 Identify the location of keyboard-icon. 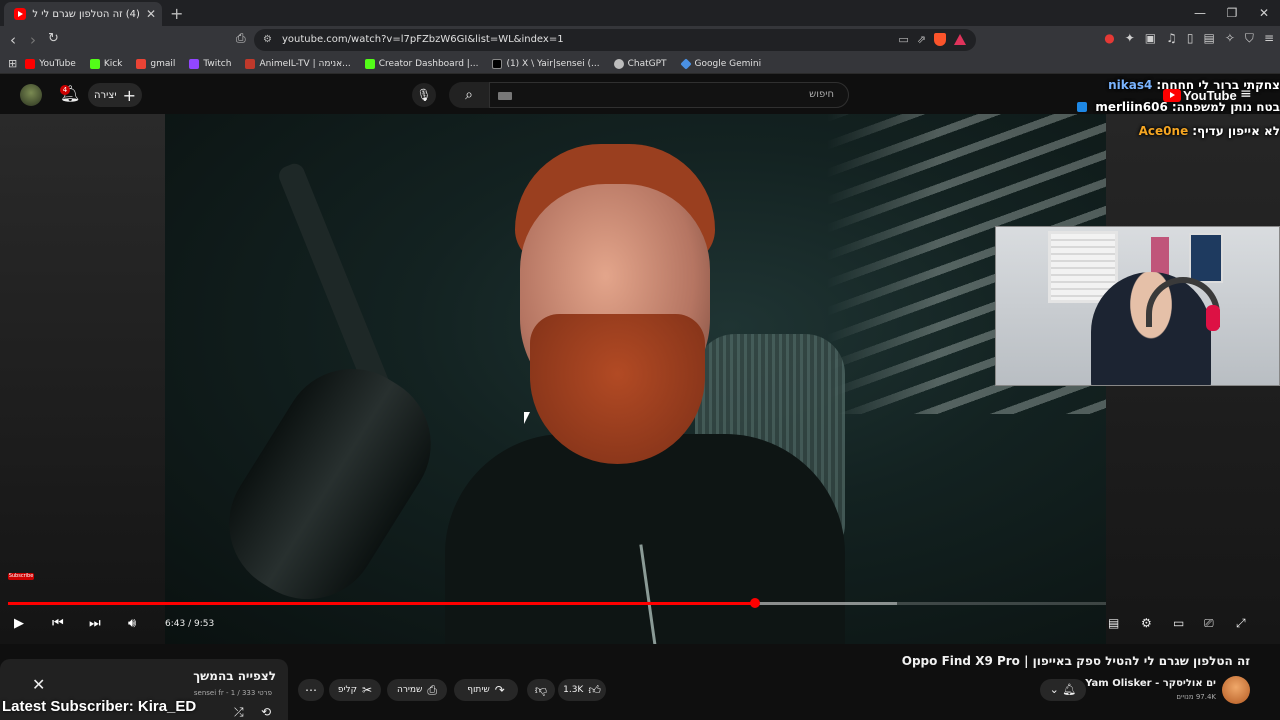
(505, 96).